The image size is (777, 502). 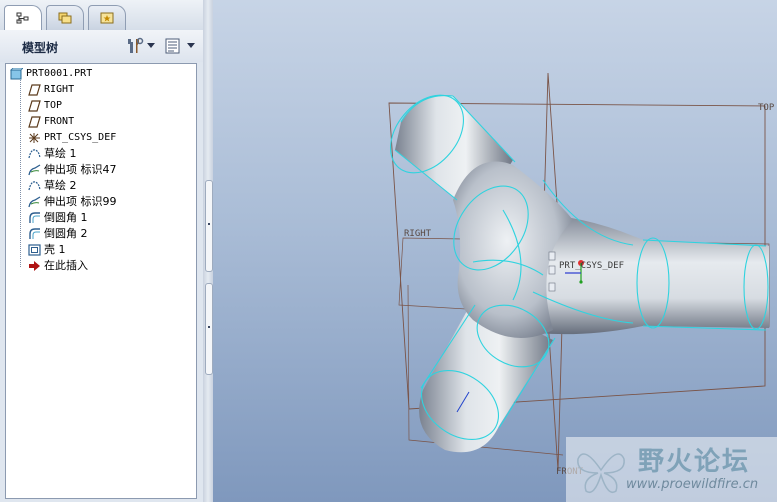 What do you see at coordinates (55, 249) in the screenshot?
I see `tree-item-label: 壳 1` at bounding box center [55, 249].